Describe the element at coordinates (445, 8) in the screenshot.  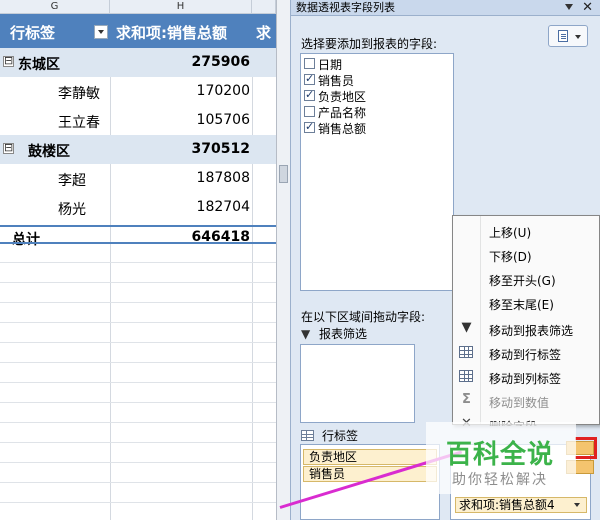
I see `pane-title-bar: 数据透视表字段列表 ✕` at that location.